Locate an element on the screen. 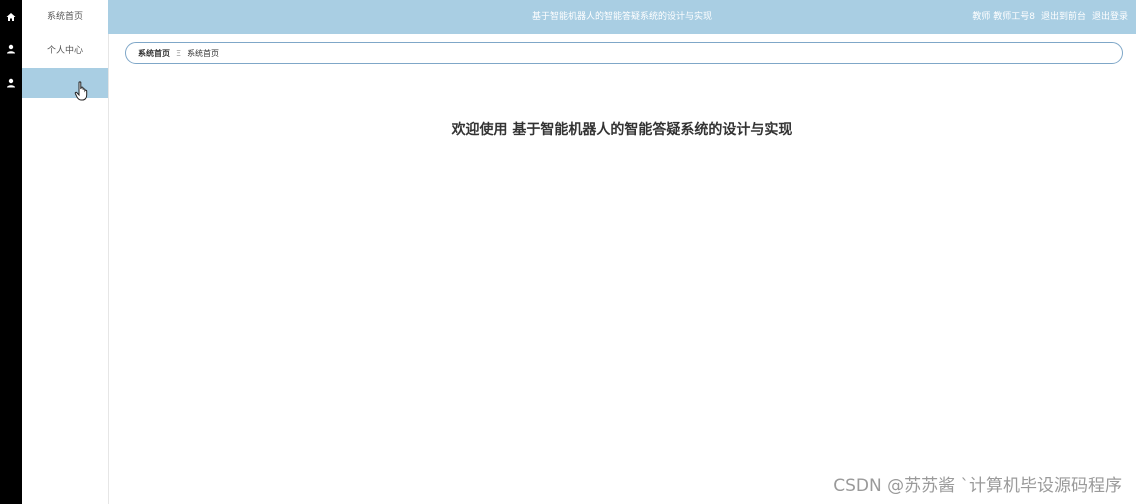 The width and height of the screenshot is (1136, 504). breadcrumb-current: 系统首页 is located at coordinates (203, 53).